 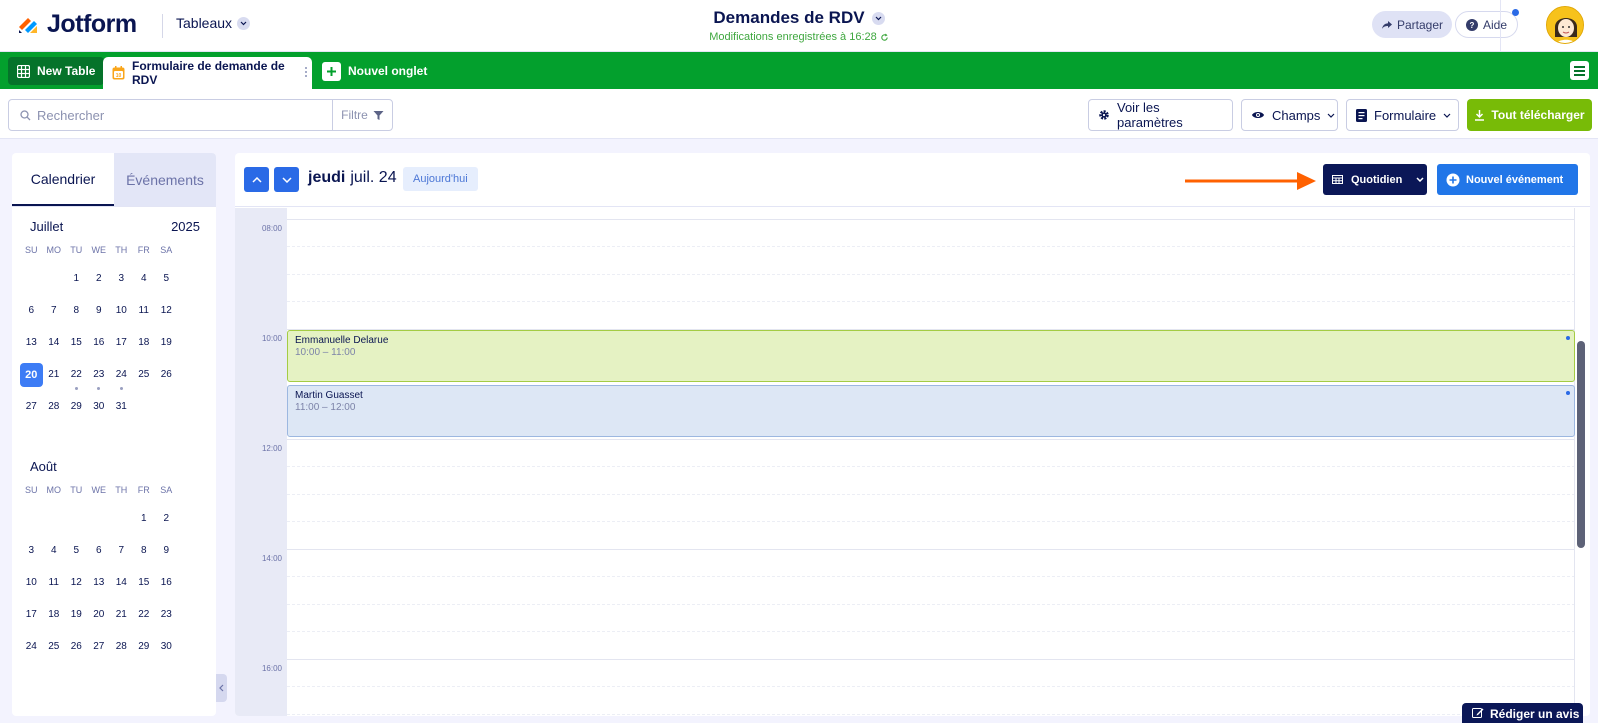 What do you see at coordinates (207, 73) in the screenshot?
I see `tab-appointment-form: 10 Formulaire de demande de RDV` at bounding box center [207, 73].